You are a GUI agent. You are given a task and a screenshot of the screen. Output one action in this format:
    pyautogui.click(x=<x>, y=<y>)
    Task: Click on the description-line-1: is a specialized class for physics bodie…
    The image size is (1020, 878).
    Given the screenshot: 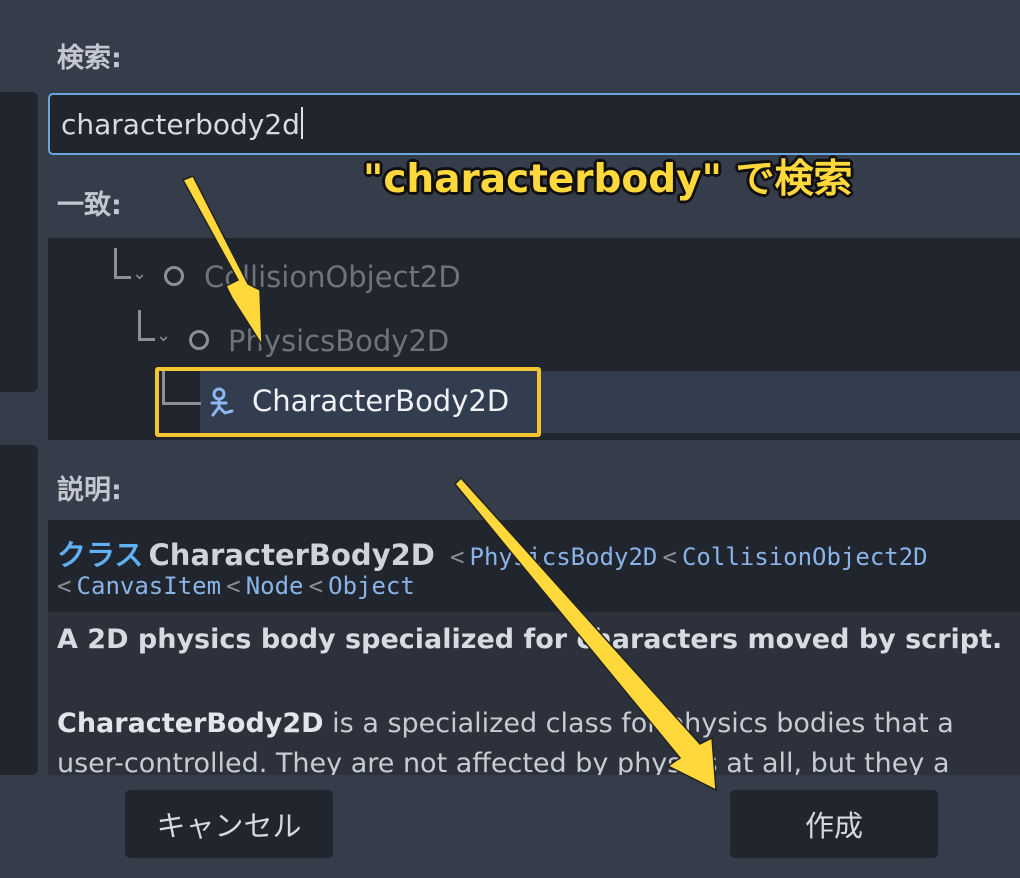 What is the action you would take?
    pyautogui.click(x=638, y=723)
    